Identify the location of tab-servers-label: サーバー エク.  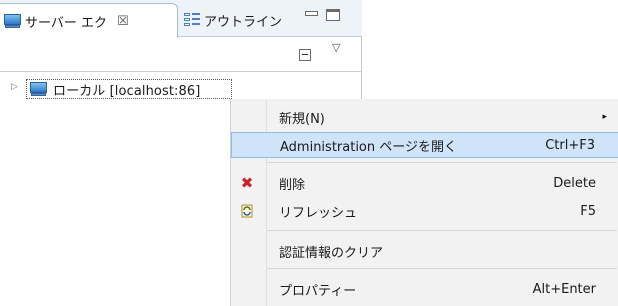
(66, 23).